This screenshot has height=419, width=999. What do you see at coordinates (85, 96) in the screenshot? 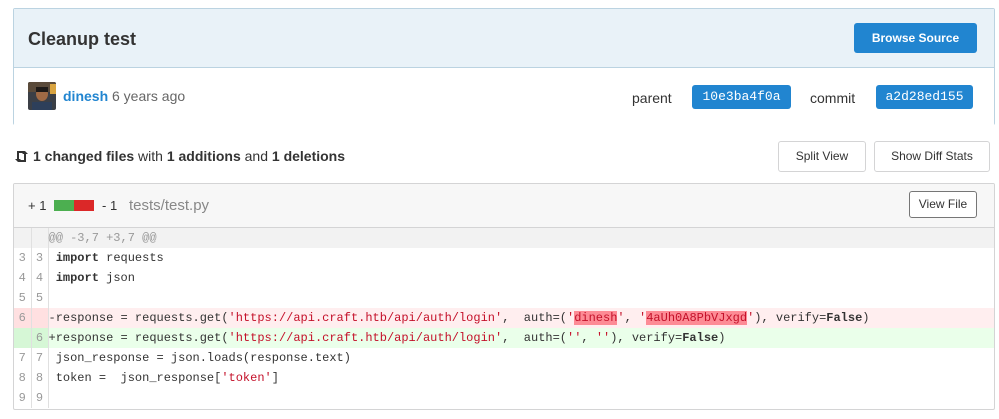
I see `author-link: dinesh` at bounding box center [85, 96].